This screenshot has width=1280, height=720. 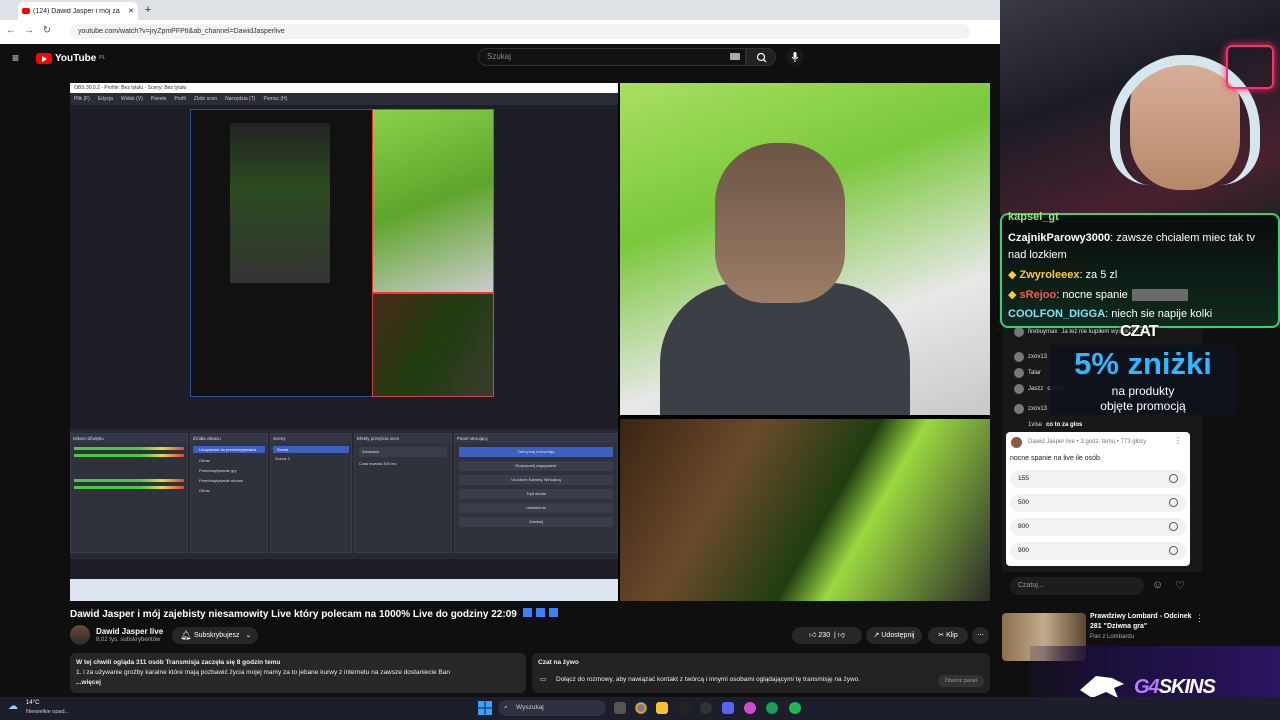 What do you see at coordinates (433, 201) in the screenshot?
I see `obs-preview-webcam` at bounding box center [433, 201].